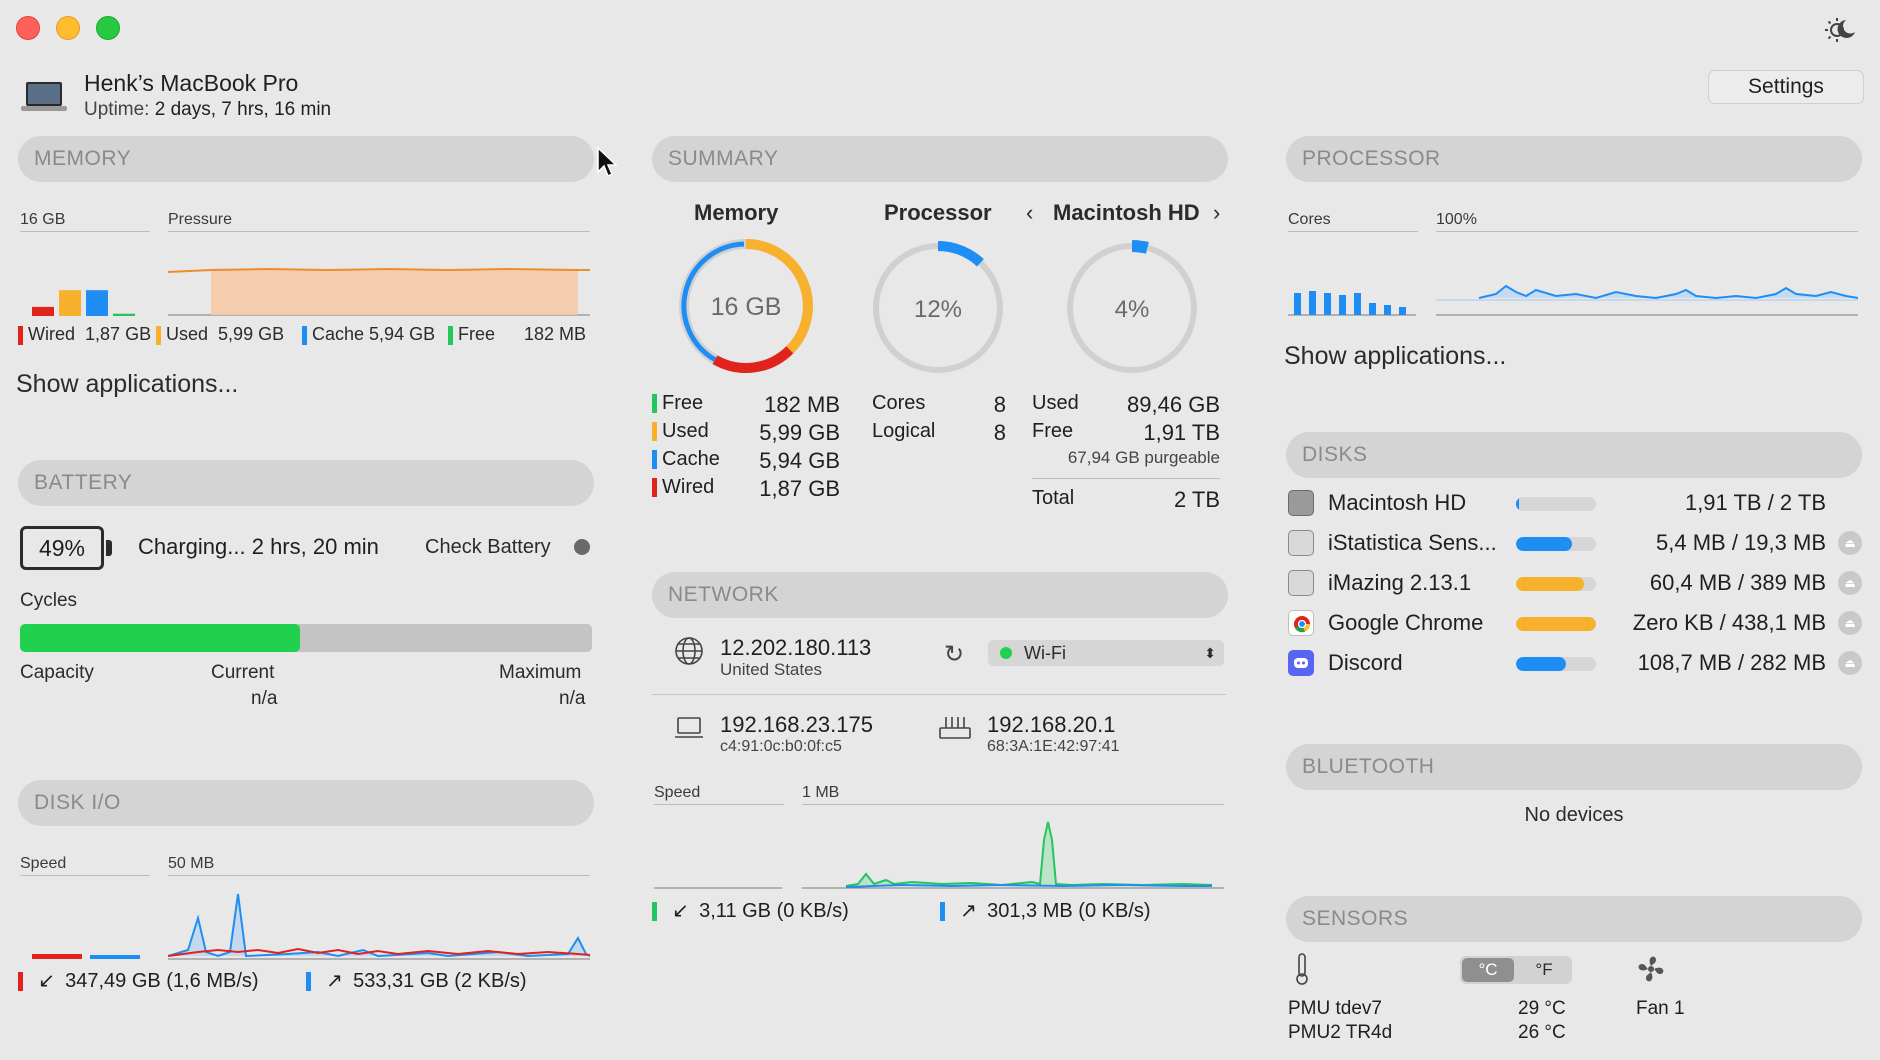  I want to click on close-window-button, so click(28, 28).